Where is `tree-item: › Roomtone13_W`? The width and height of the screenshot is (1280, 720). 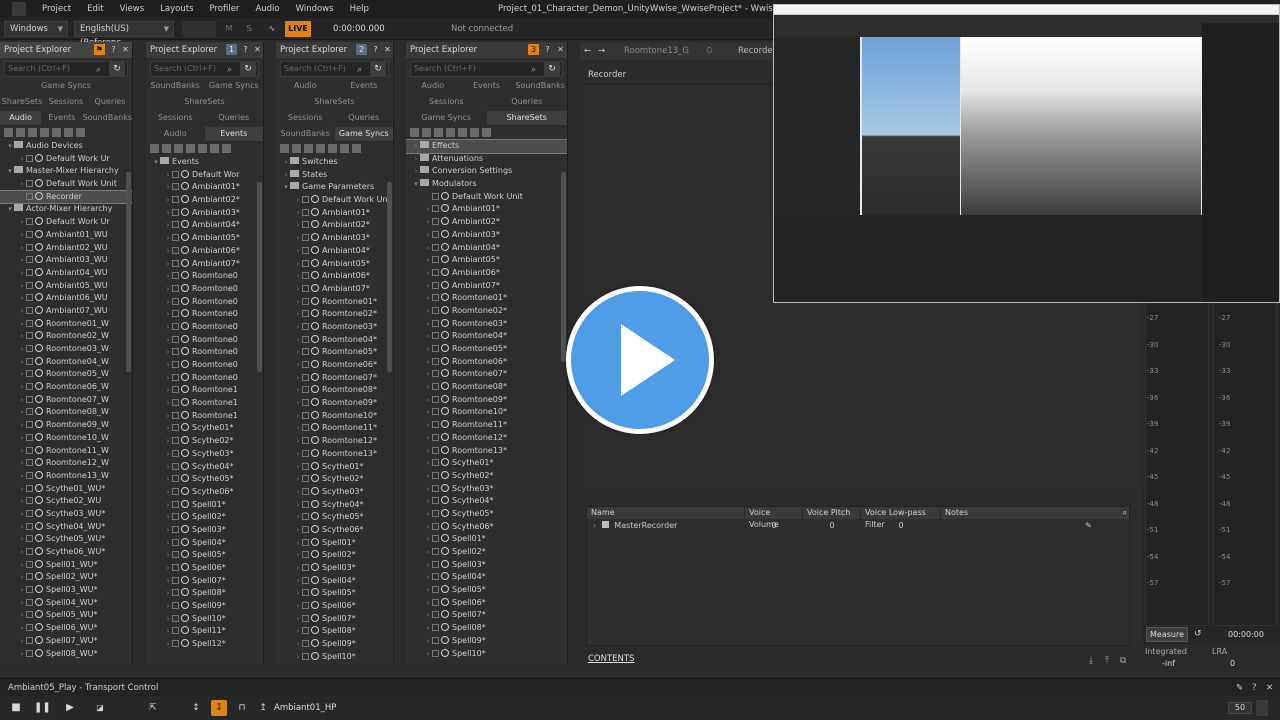 tree-item: › Roomtone13_W is located at coordinates (66, 476).